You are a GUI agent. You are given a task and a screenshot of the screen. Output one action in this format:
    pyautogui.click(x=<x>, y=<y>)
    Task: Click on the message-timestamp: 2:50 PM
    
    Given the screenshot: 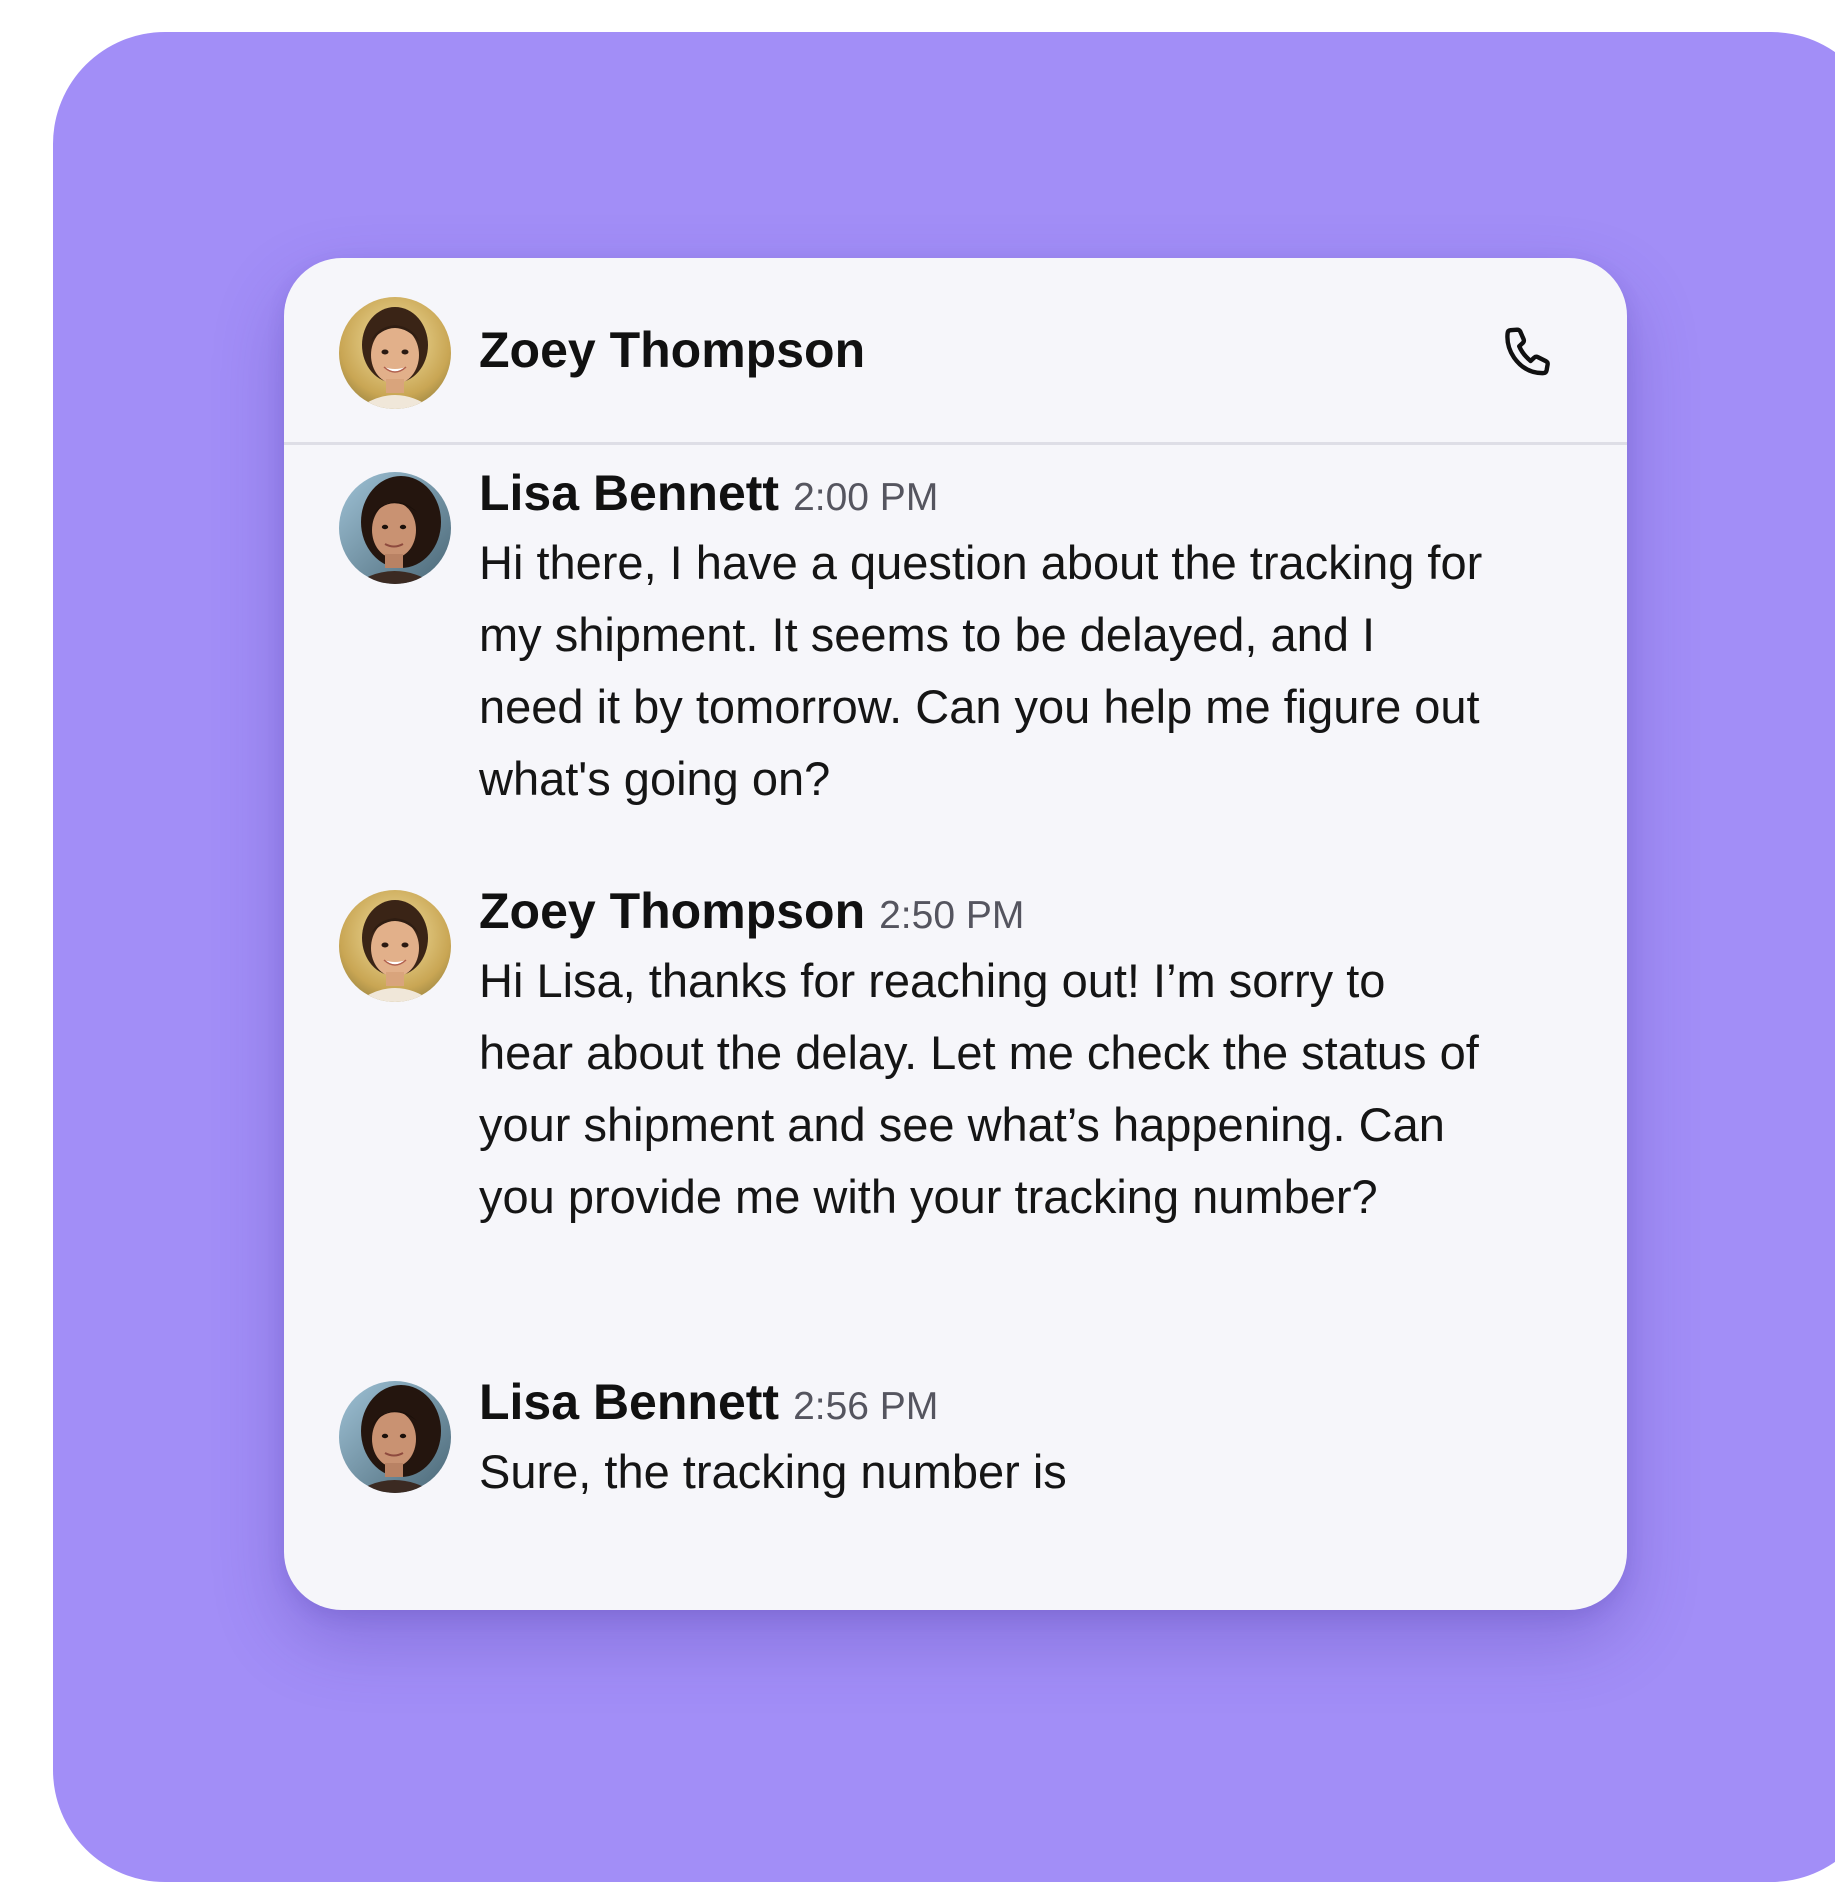 What is the action you would take?
    pyautogui.click(x=952, y=915)
    